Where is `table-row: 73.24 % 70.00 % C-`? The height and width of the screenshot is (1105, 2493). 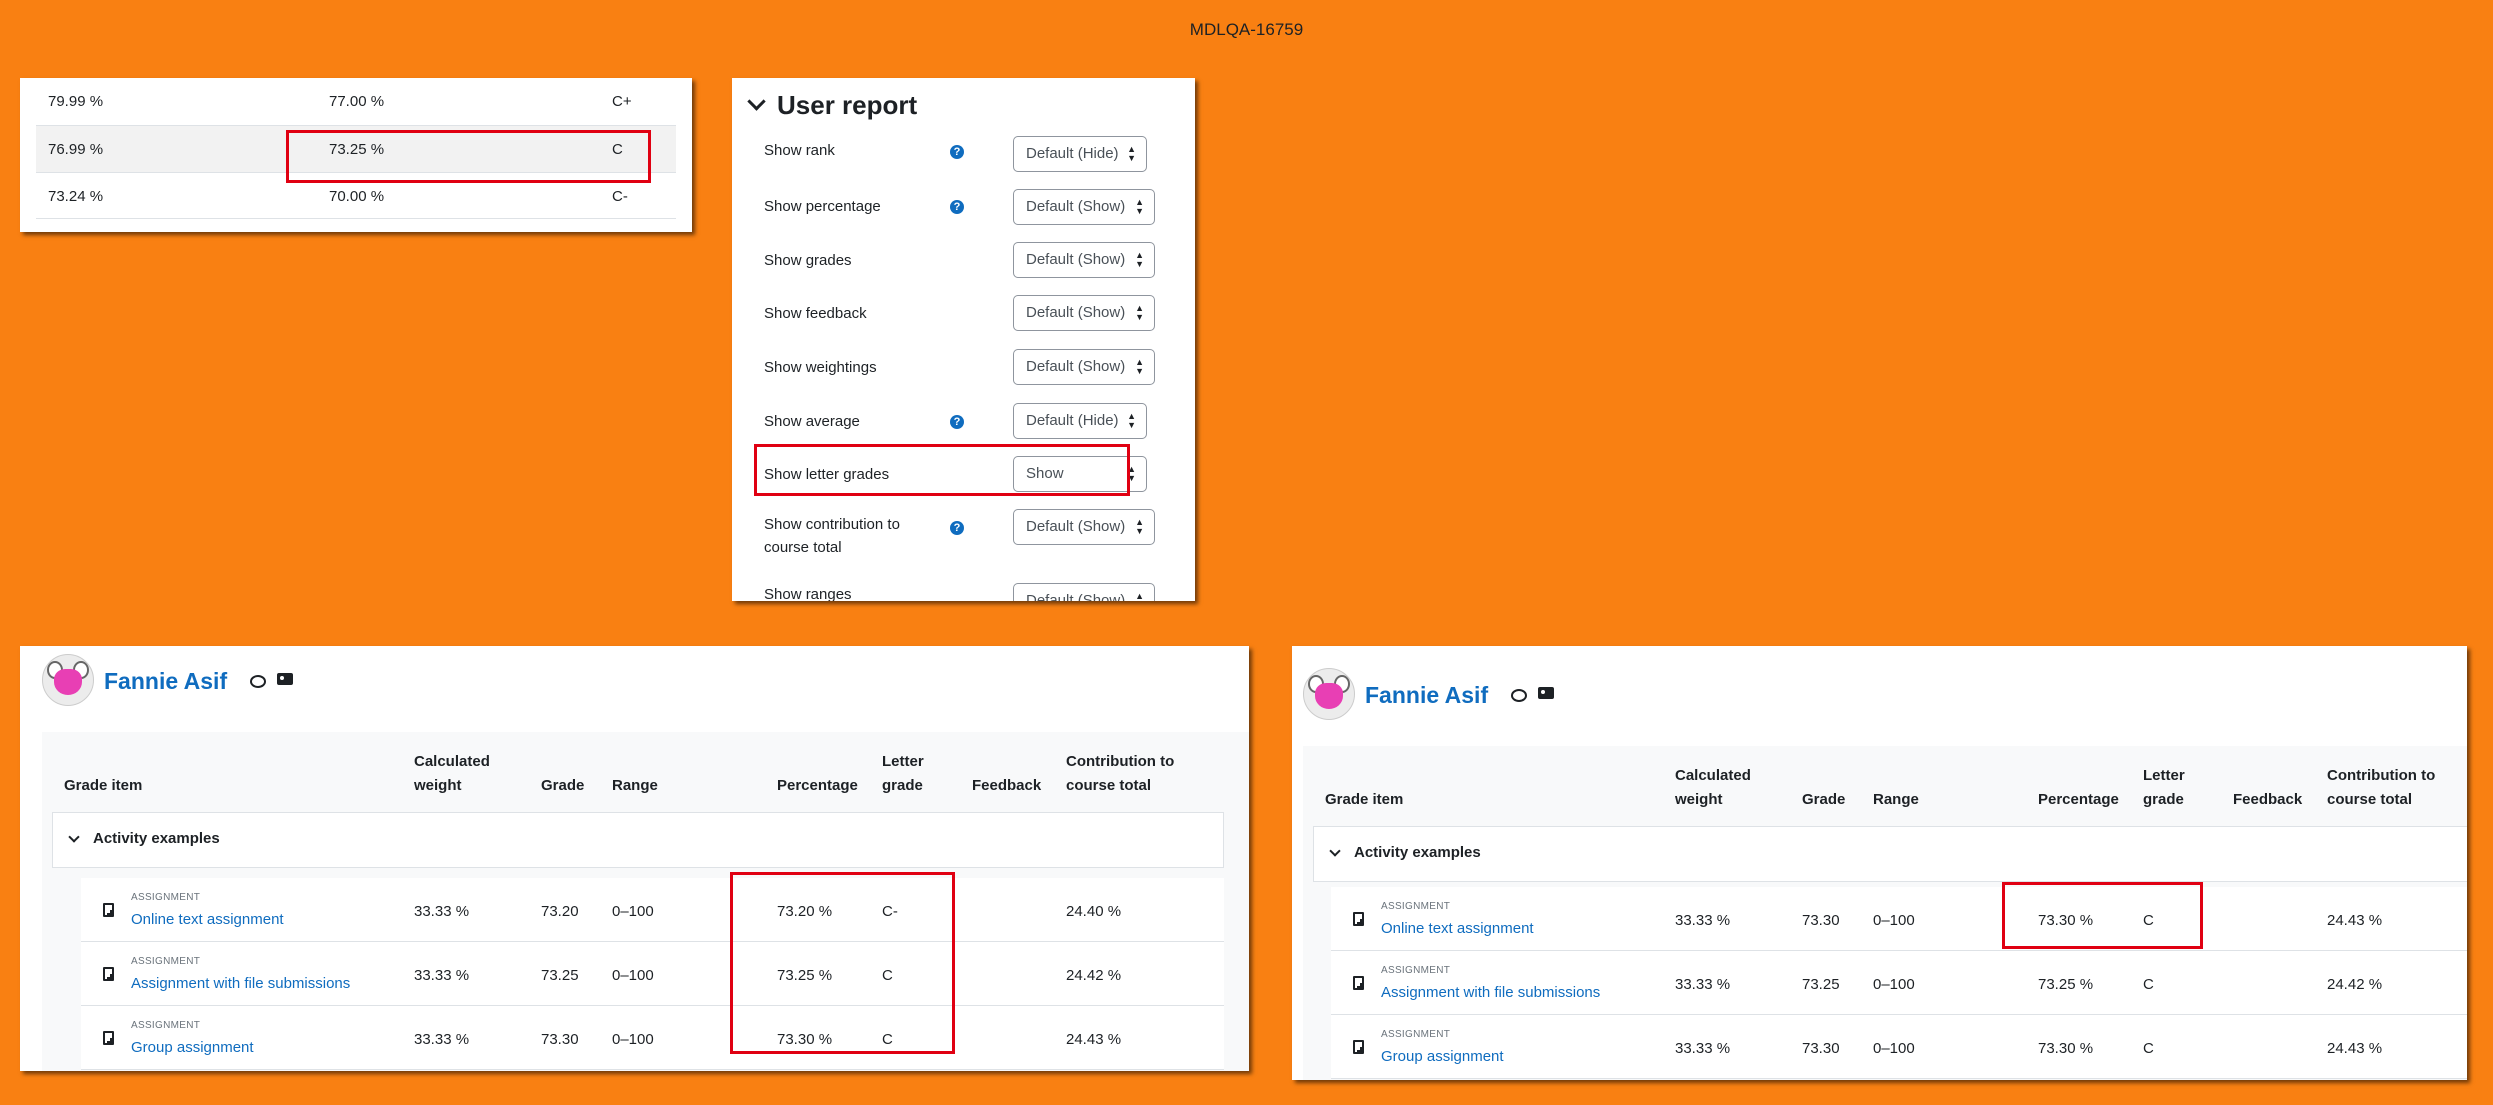 table-row: 73.24 % 70.00 % C- is located at coordinates (356, 196).